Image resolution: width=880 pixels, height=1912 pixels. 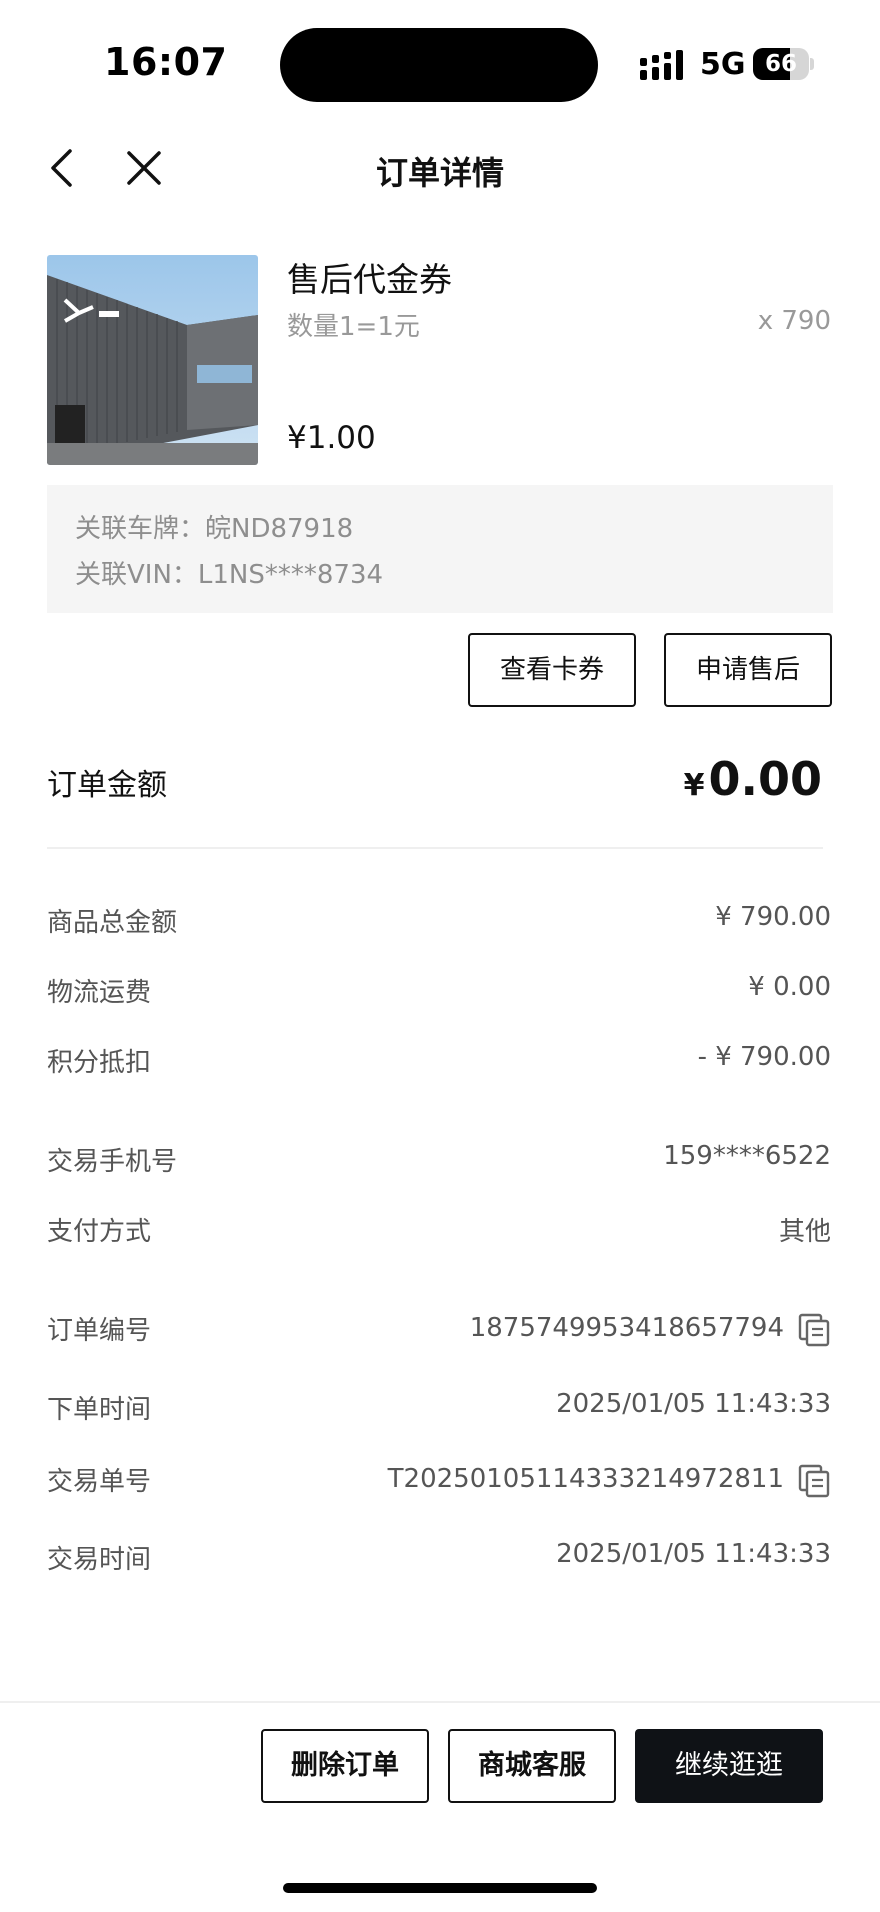 I want to click on order-amount-number: 0.00, so click(x=765, y=779).